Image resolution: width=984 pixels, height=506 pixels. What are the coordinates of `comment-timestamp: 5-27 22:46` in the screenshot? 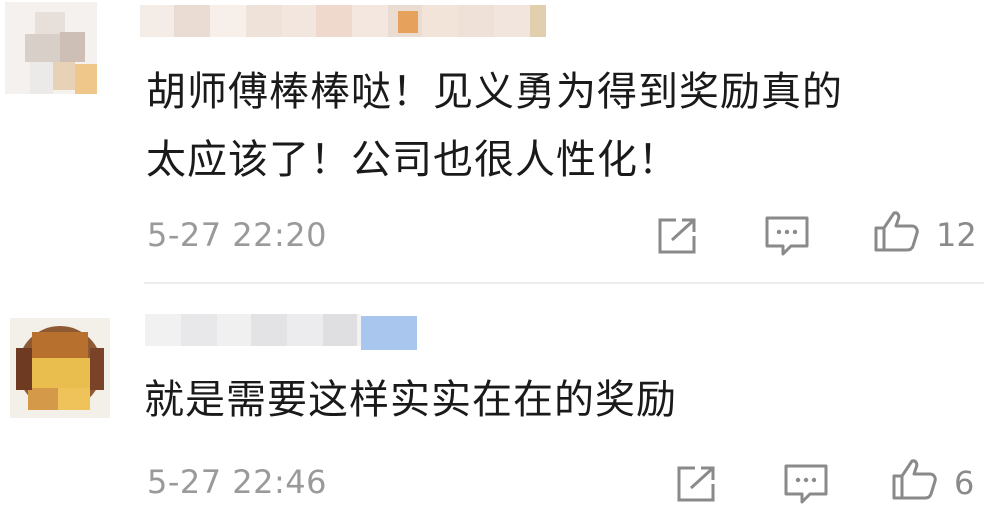 It's located at (237, 482).